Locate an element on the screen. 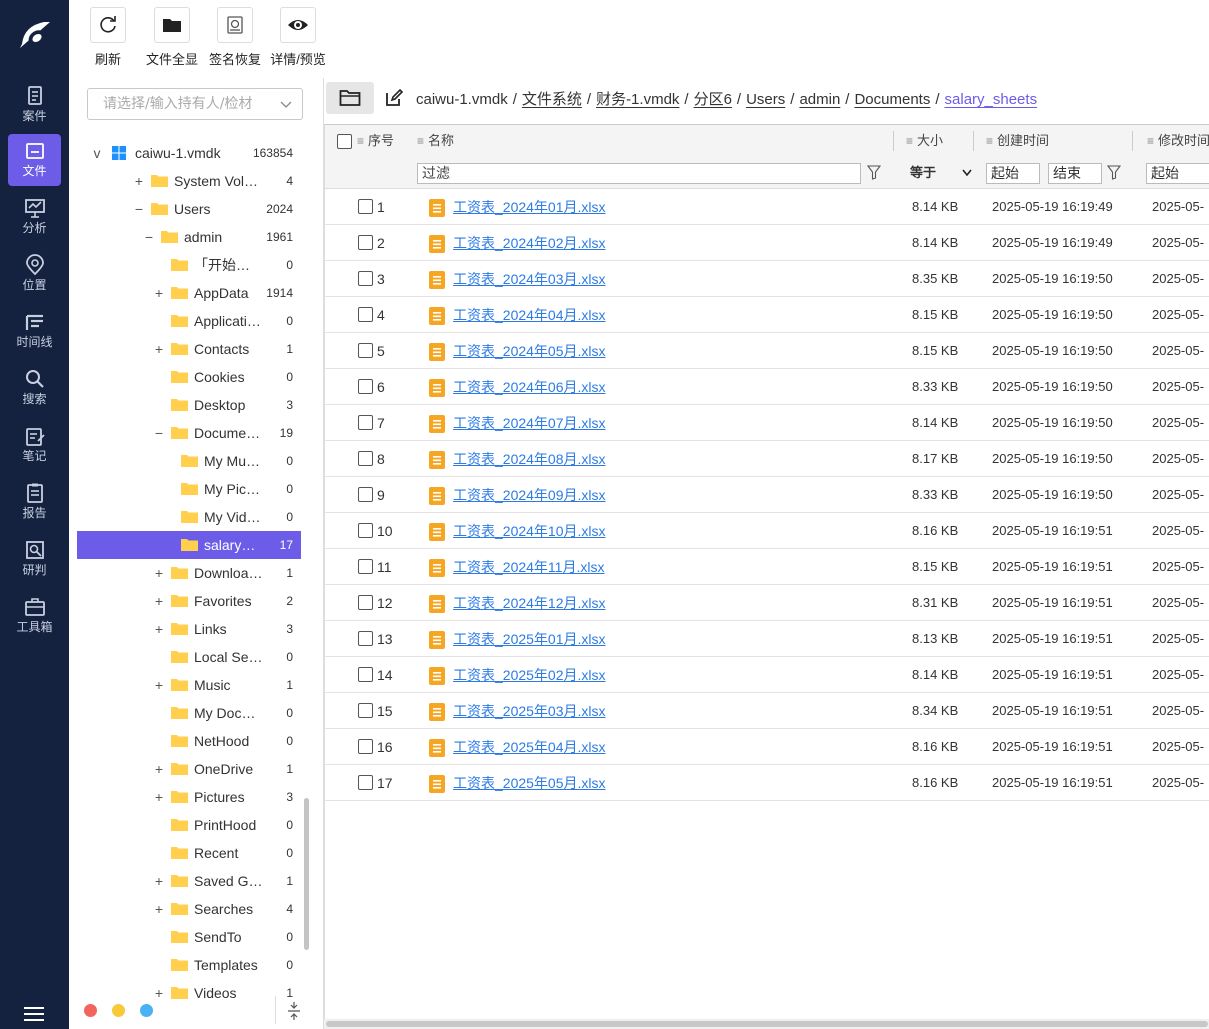 The width and height of the screenshot is (1209, 1029). refresh-button: 刷新 is located at coordinates (108, 37).